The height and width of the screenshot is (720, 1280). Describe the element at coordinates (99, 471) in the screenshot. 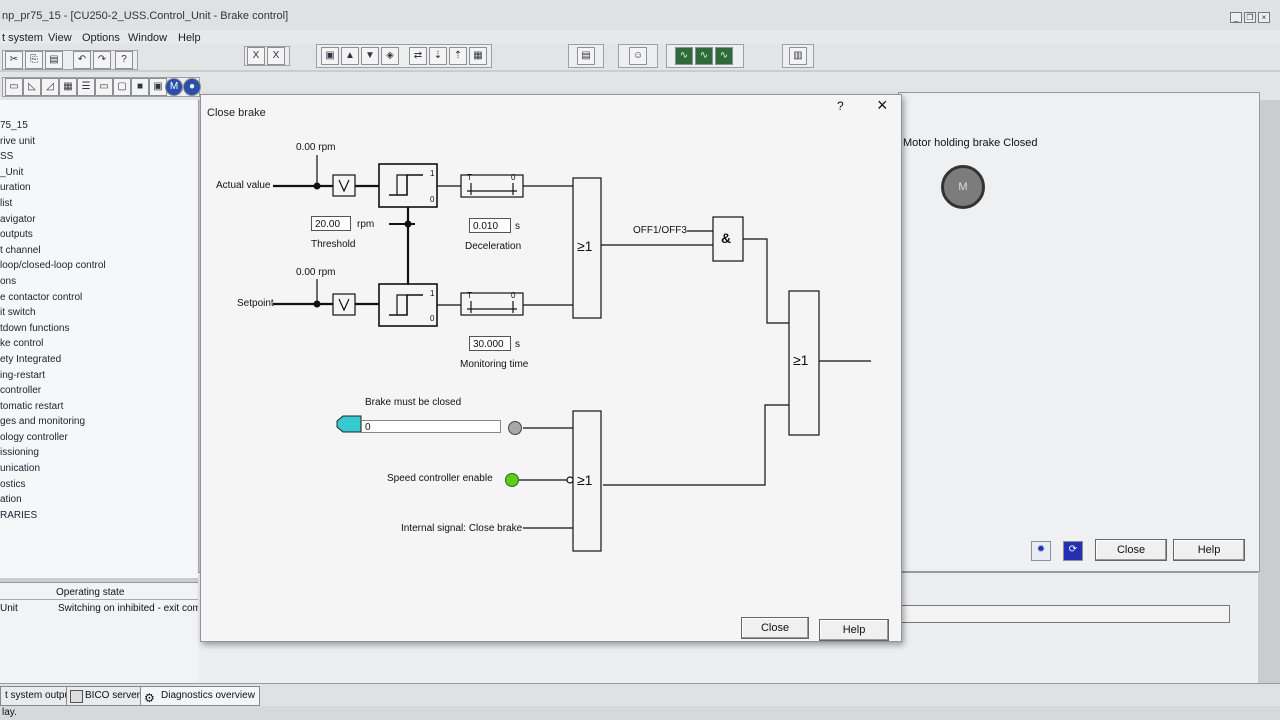

I see `tree-item: unication` at that location.